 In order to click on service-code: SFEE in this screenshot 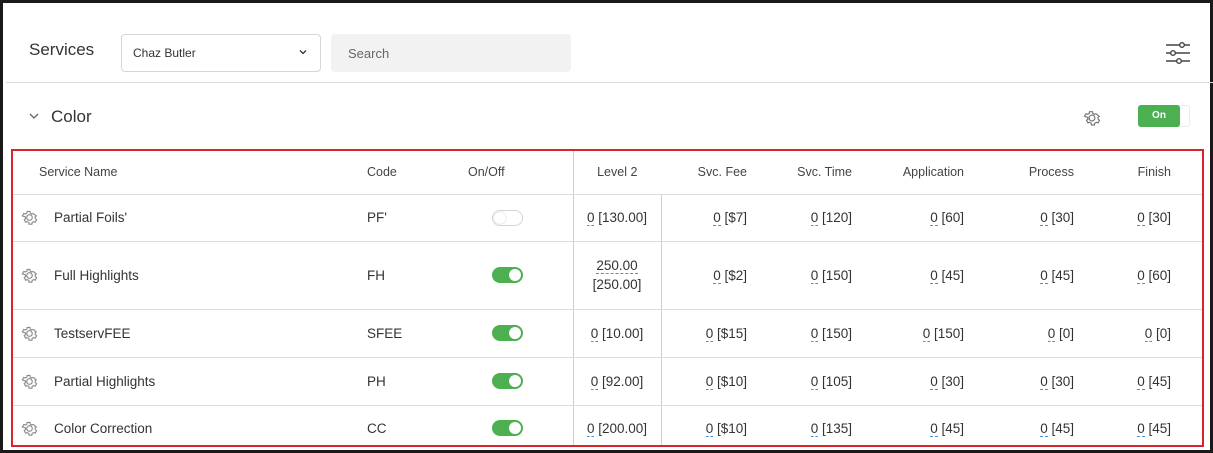, I will do `click(403, 333)`.